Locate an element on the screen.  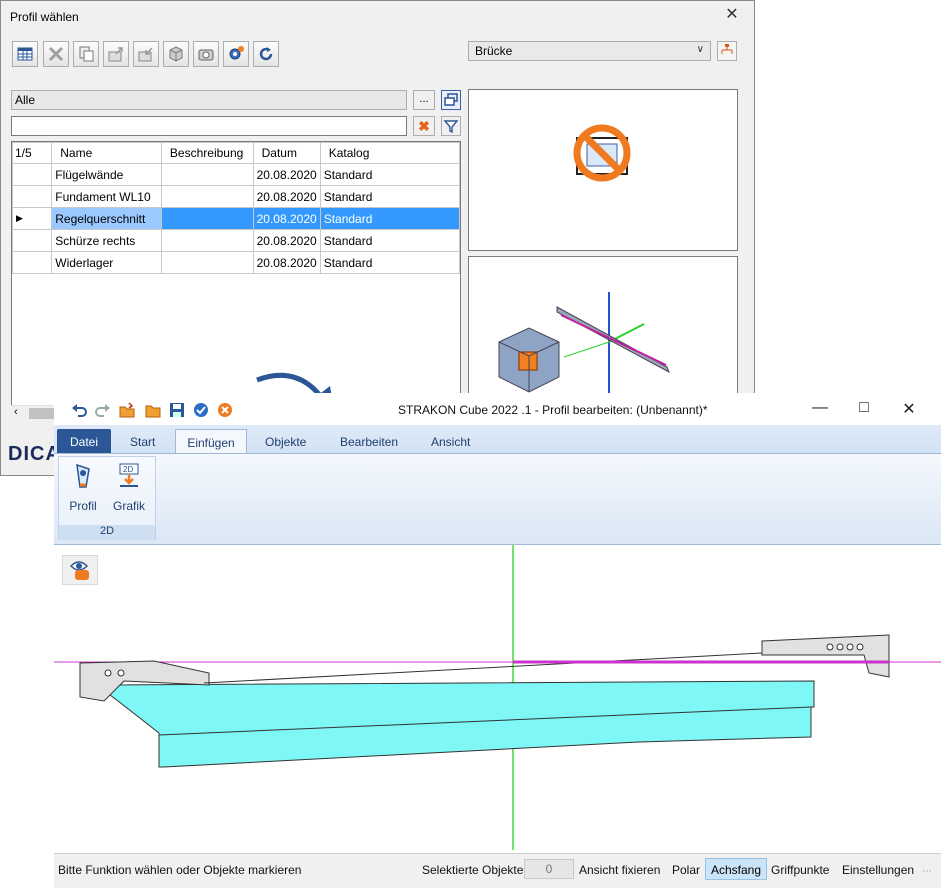
settings-button is located at coordinates (236, 54).